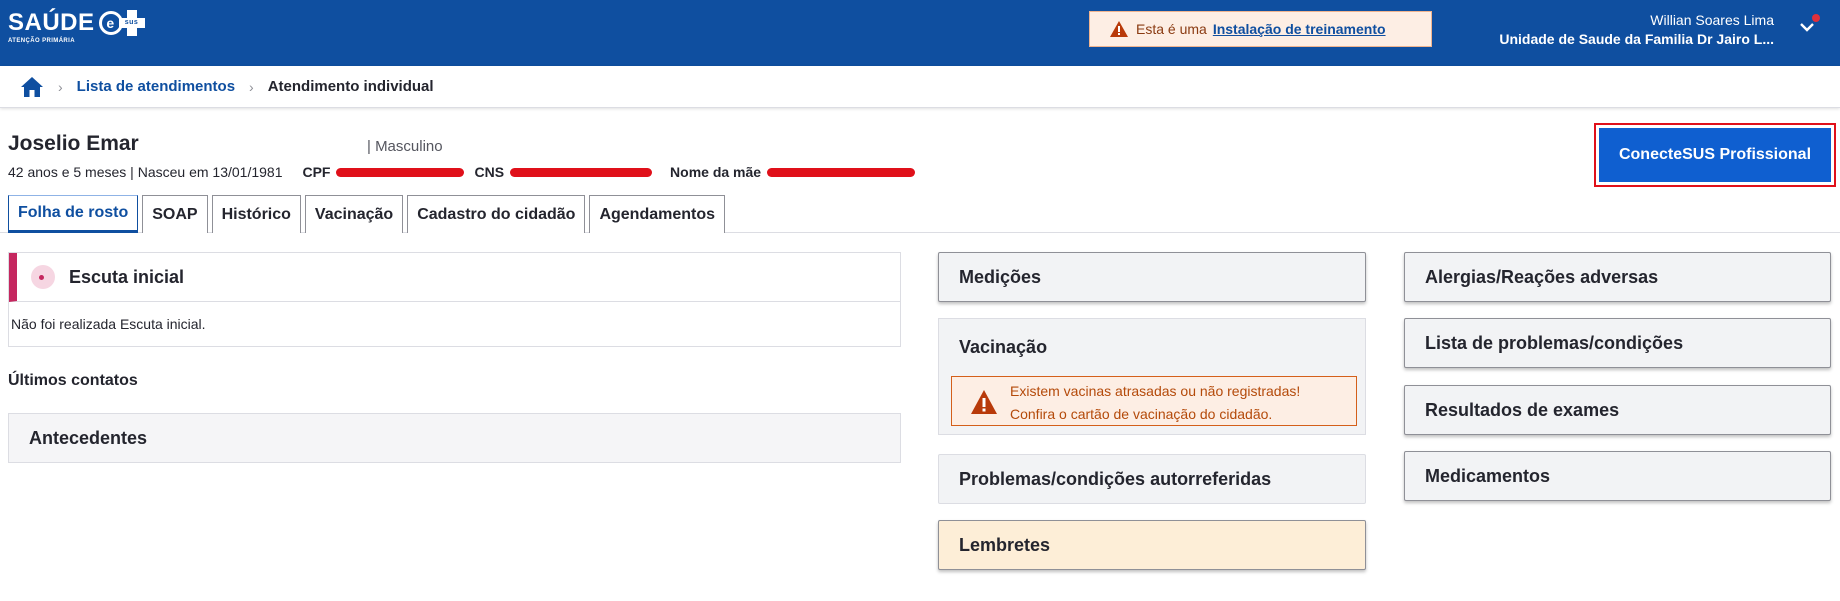  I want to click on medicoes-panel: Medições, so click(1152, 277).